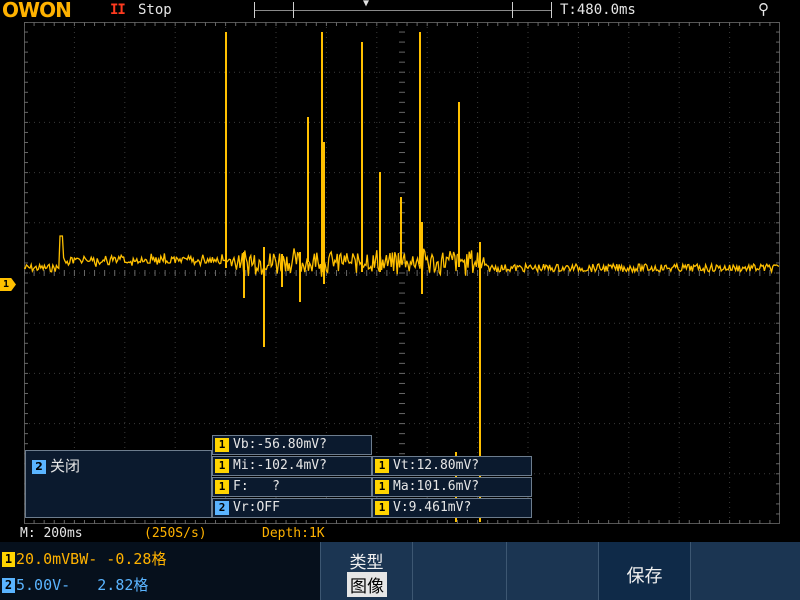  What do you see at coordinates (75, 584) in the screenshot?
I see `ch2-settings: 2 5.00V- 2.82格` at bounding box center [75, 584].